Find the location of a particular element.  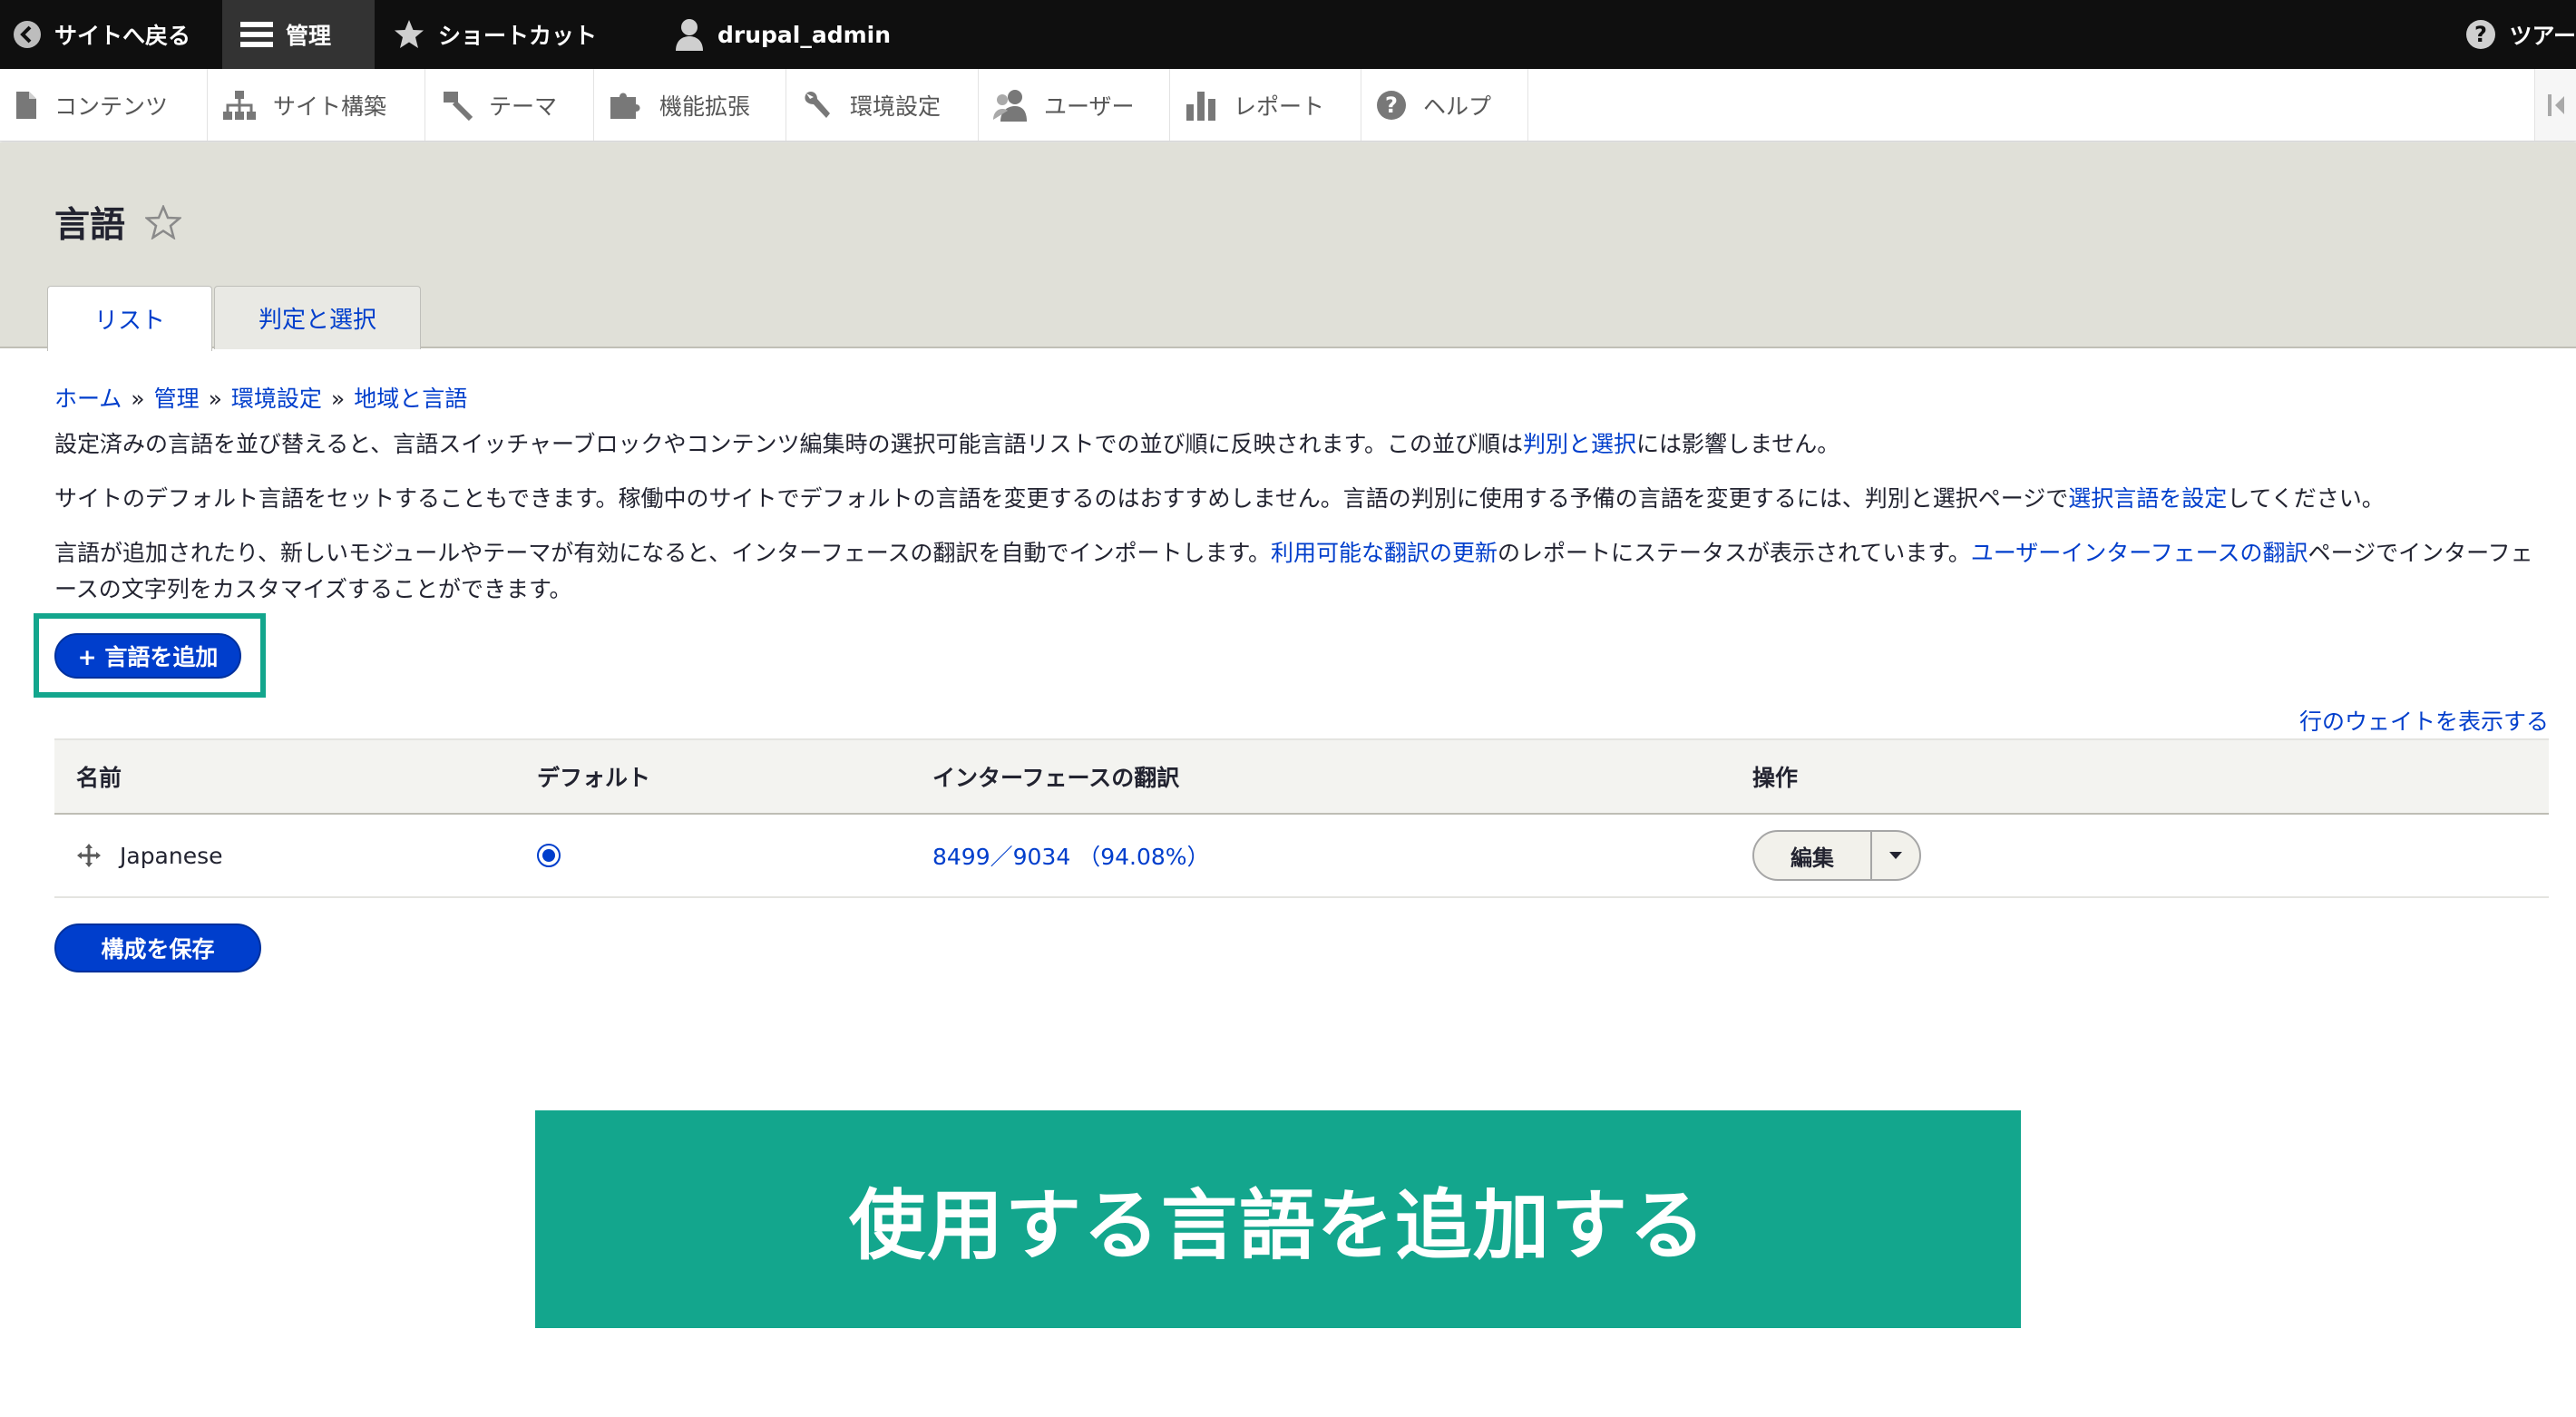

tray-orientation-toggle is located at coordinates (2555, 105).